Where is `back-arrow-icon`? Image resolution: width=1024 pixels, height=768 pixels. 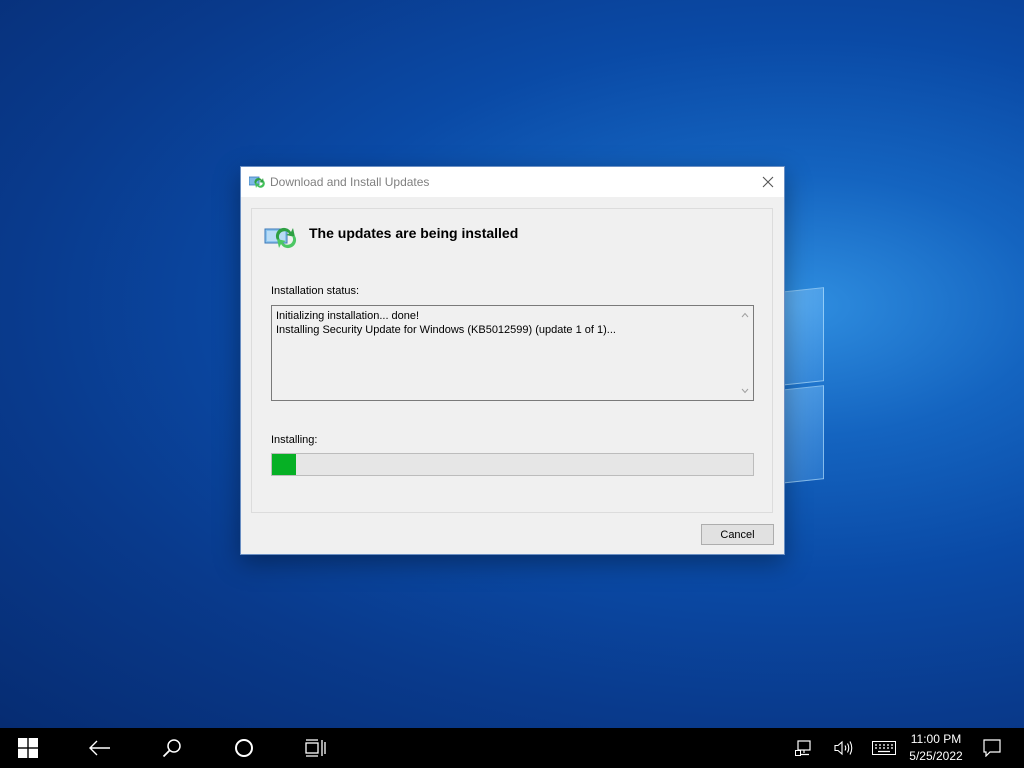 back-arrow-icon is located at coordinates (99, 748).